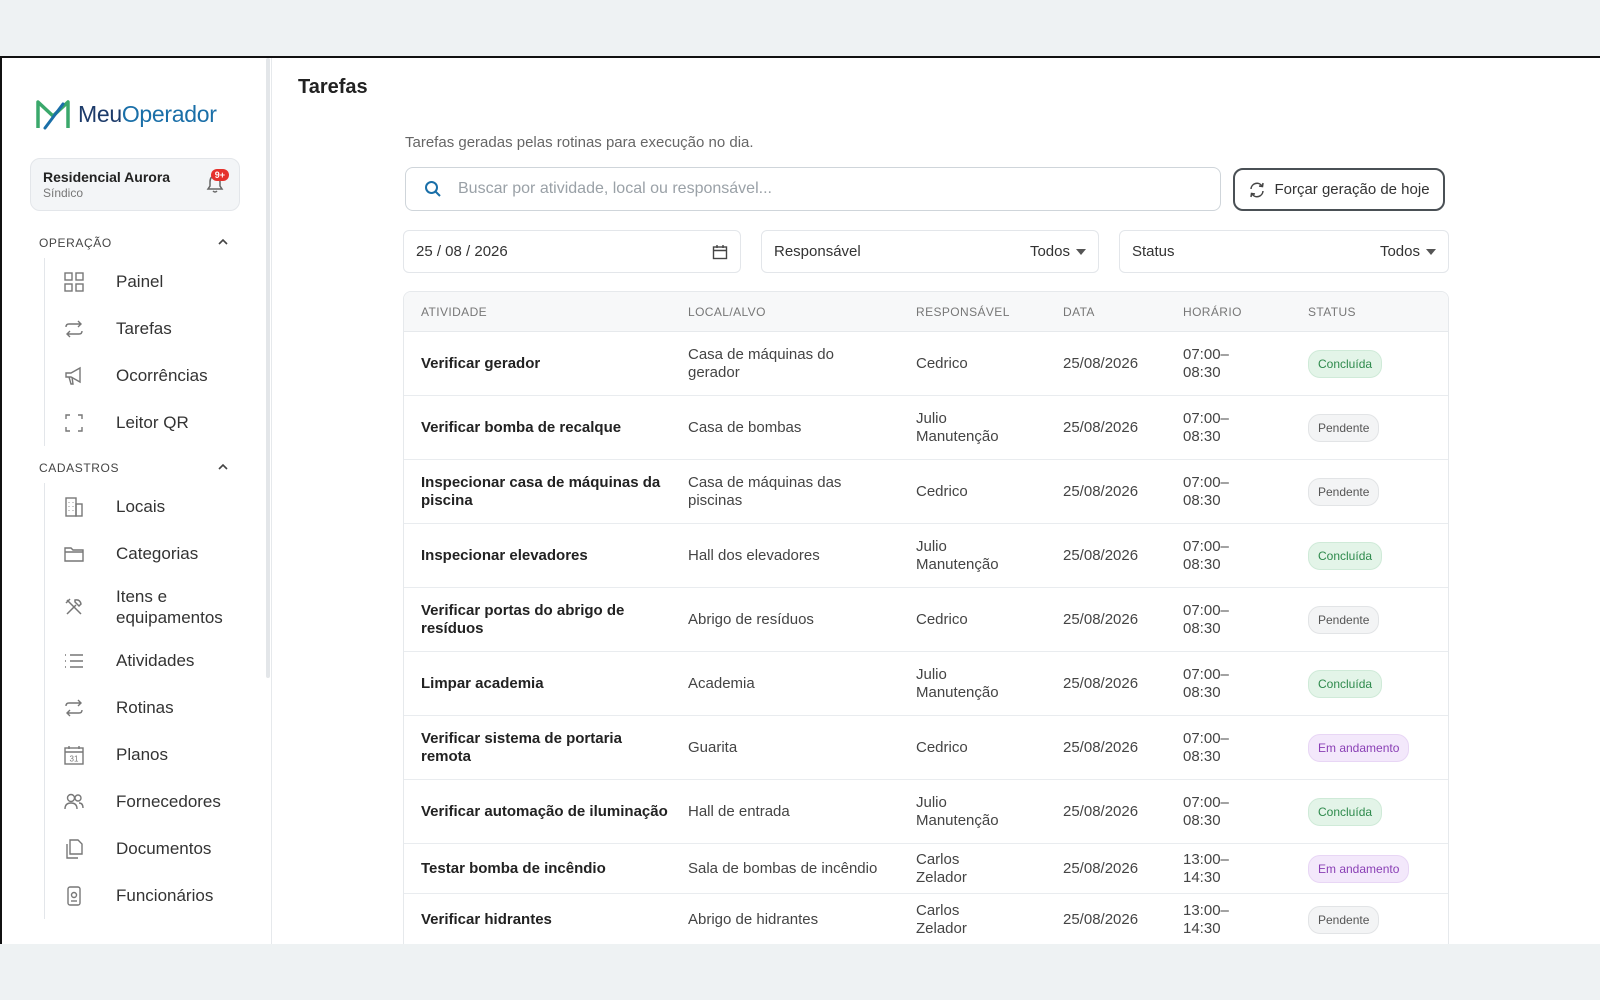 The height and width of the screenshot is (1000, 1600). I want to click on sidebar-item-funcionarios: Funcionários, so click(149, 895).